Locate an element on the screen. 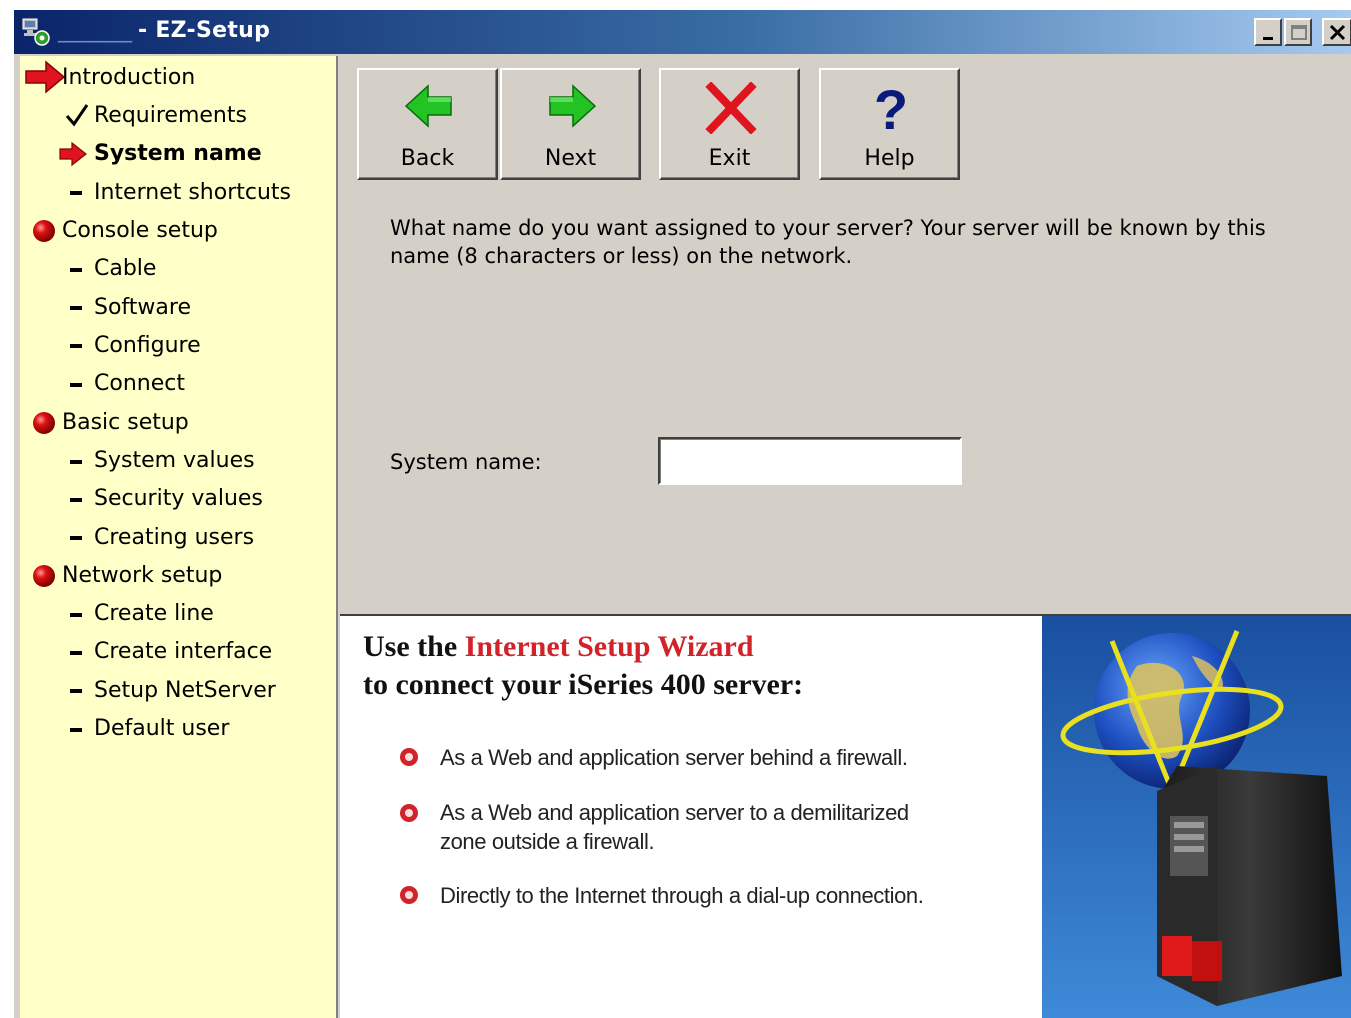  sidebar-item-label: Requirements is located at coordinates (170, 115).